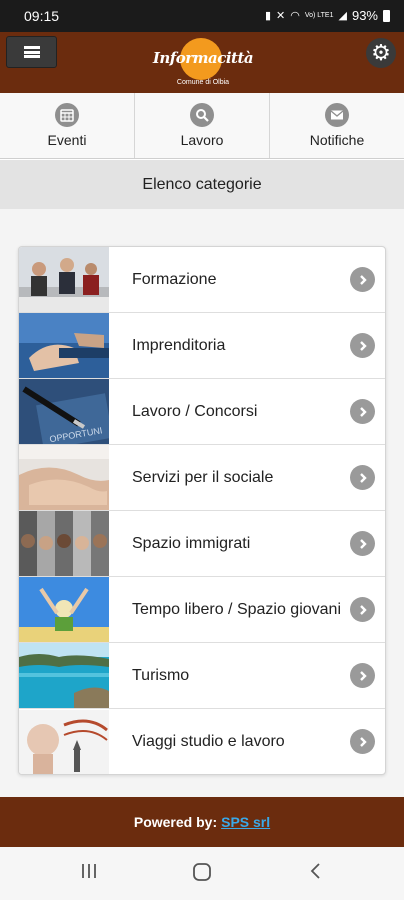  I want to click on nav-notifiche: Notifiche, so click(337, 125).